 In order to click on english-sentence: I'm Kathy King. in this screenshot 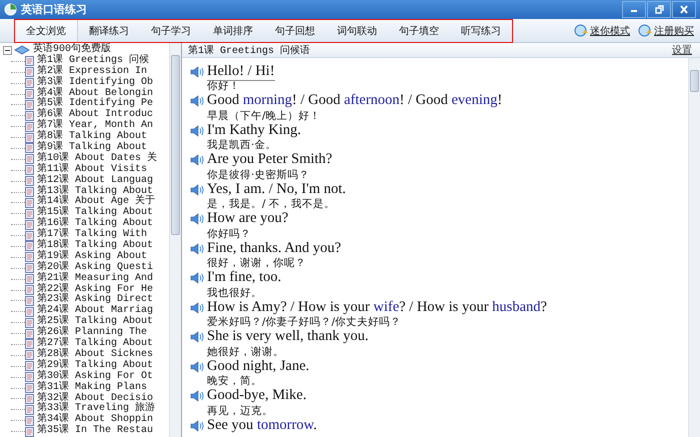, I will do `click(254, 131)`.